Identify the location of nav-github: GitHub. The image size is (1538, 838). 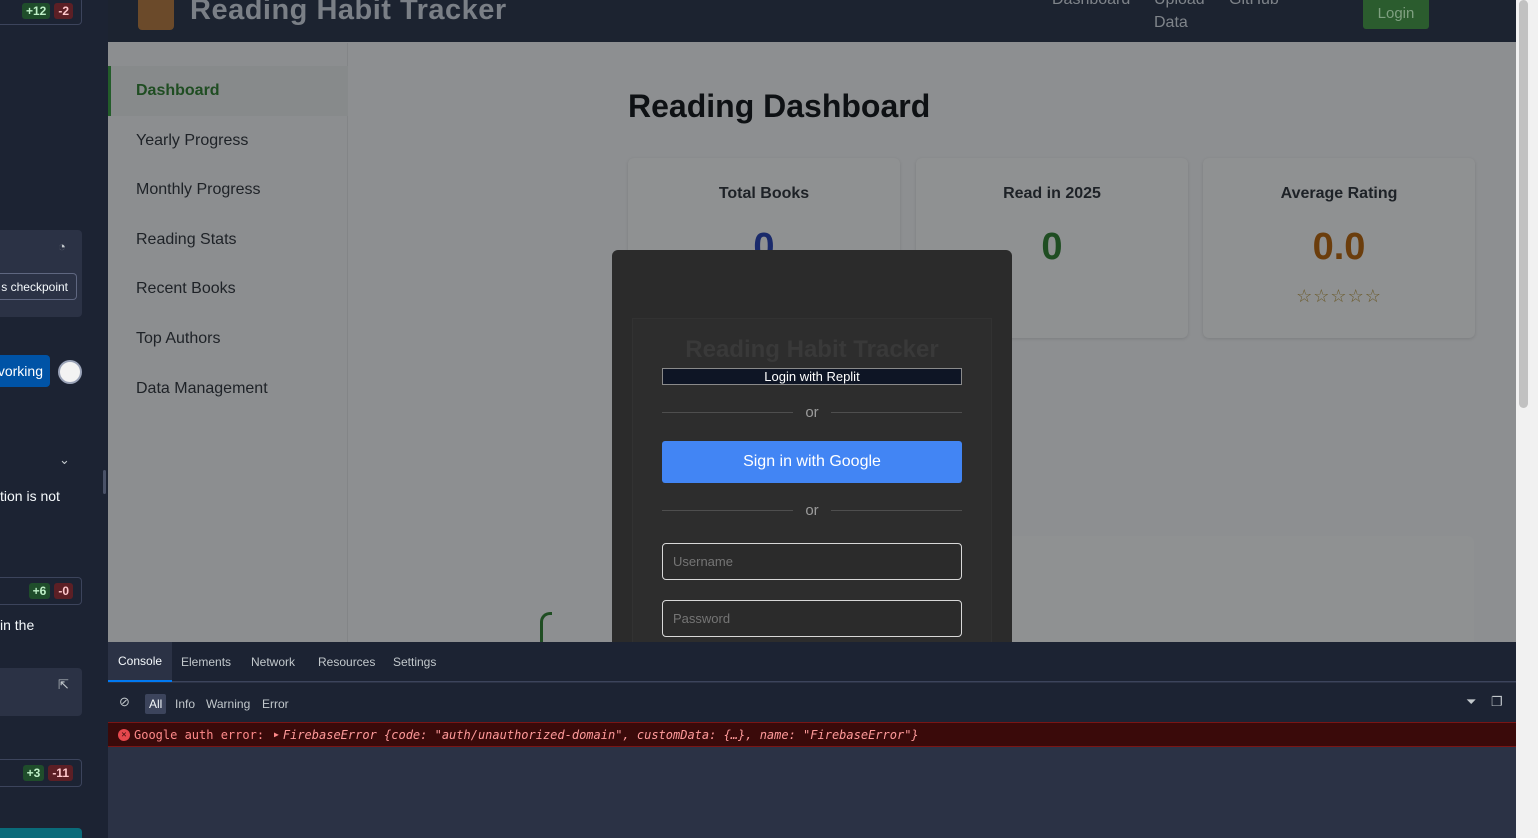
(1254, 6).